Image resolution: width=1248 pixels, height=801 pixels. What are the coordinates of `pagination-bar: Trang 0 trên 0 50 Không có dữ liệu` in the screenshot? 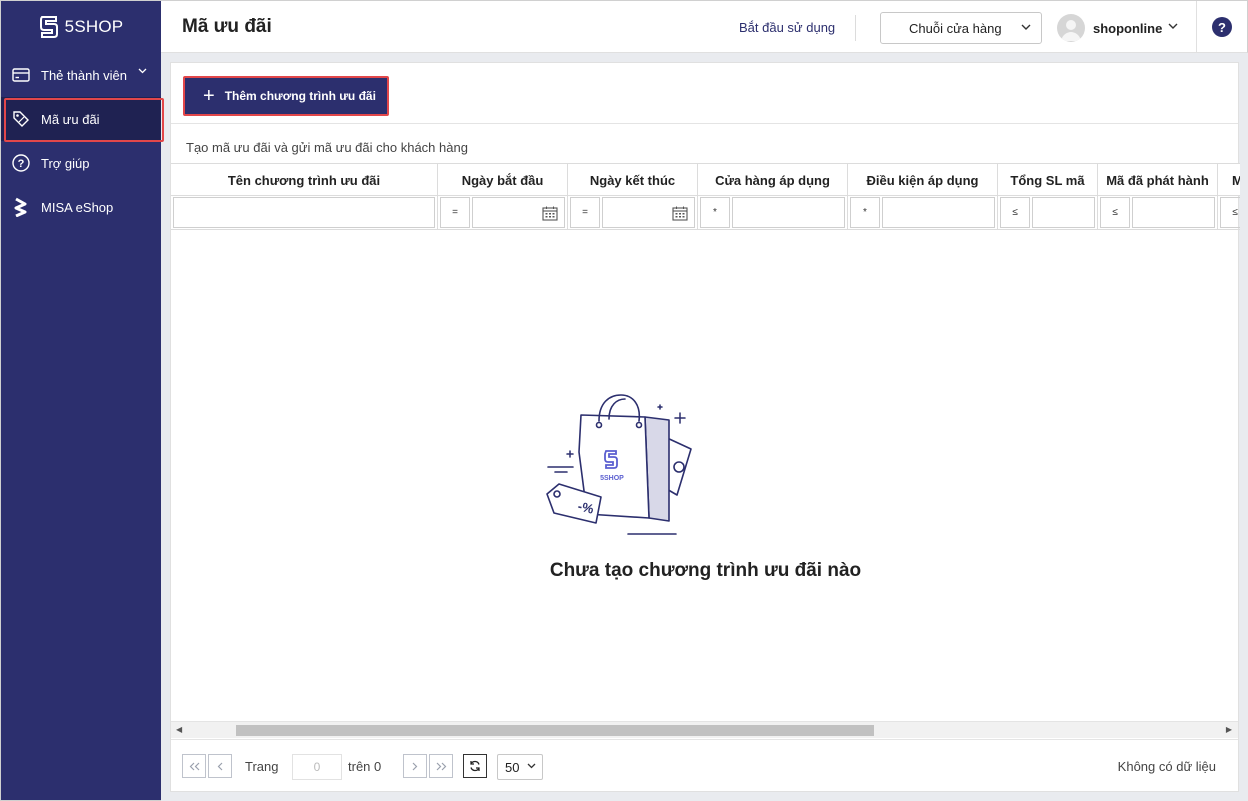 It's located at (704, 765).